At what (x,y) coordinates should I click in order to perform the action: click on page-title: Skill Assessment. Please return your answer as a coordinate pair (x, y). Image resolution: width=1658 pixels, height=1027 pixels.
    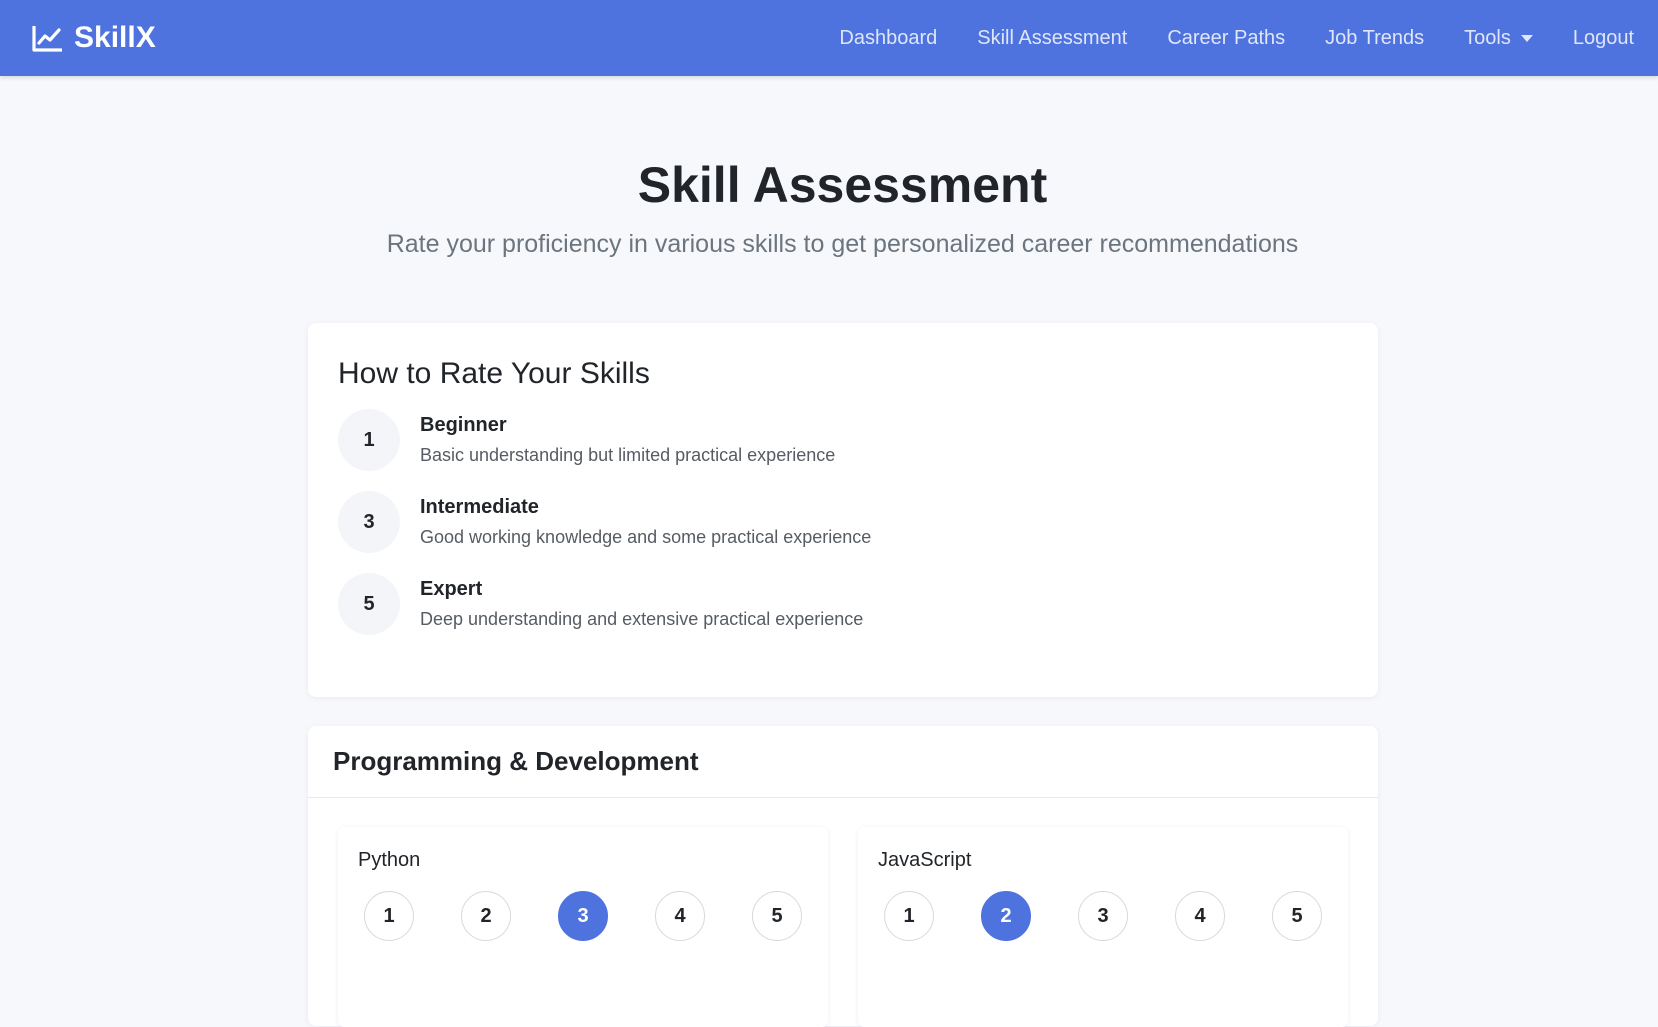
    Looking at the image, I should click on (842, 185).